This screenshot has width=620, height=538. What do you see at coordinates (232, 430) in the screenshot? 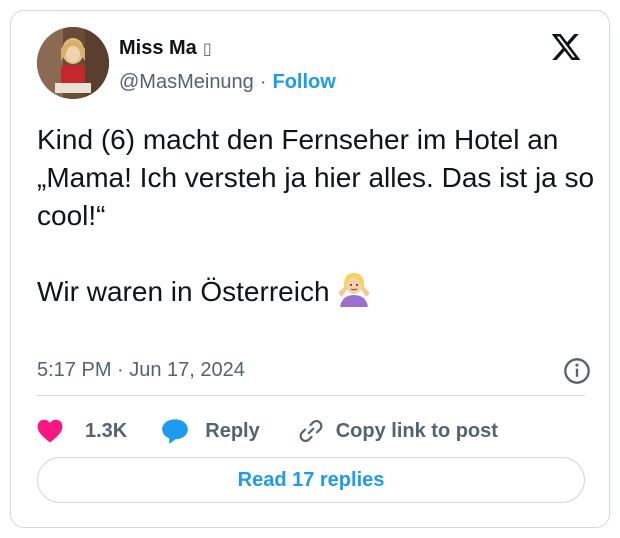
I see `reply-label: Reply` at bounding box center [232, 430].